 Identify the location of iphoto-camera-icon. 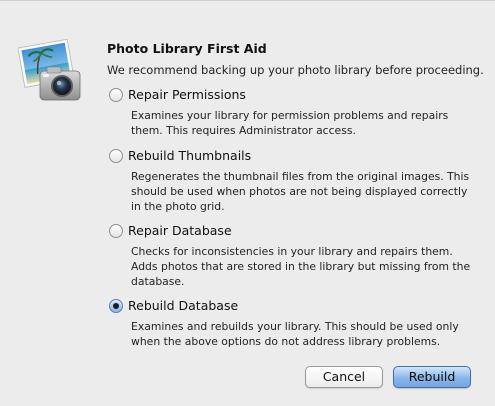
(49, 70).